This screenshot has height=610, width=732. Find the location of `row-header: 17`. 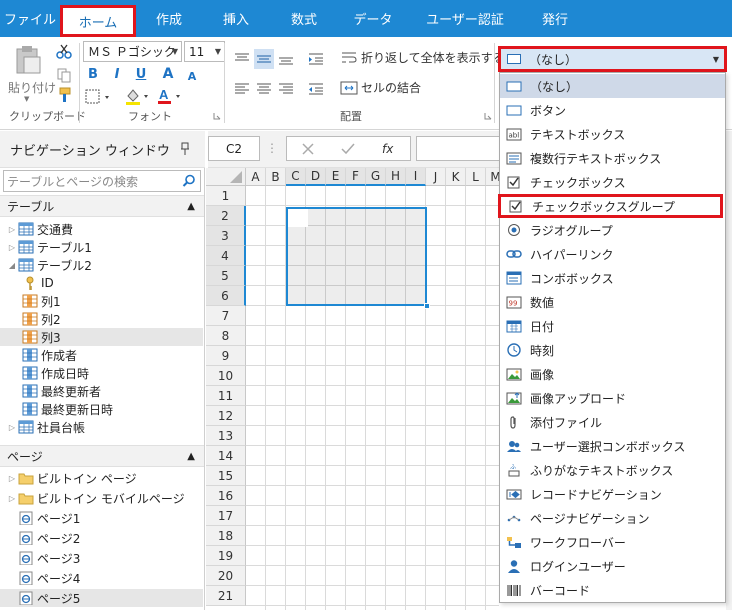

row-header: 17 is located at coordinates (226, 516).